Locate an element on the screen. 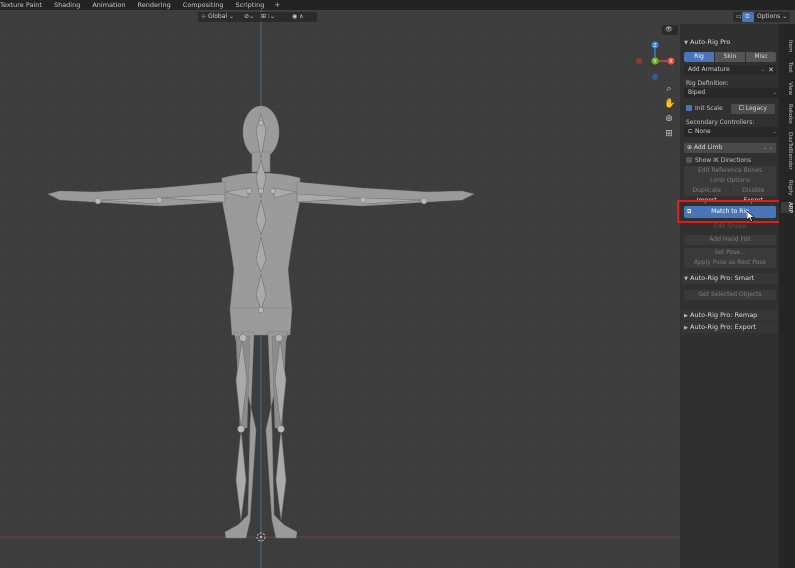  remap-section-header: ▶ Auto-Rig Pro: Remap is located at coordinates (730, 315).